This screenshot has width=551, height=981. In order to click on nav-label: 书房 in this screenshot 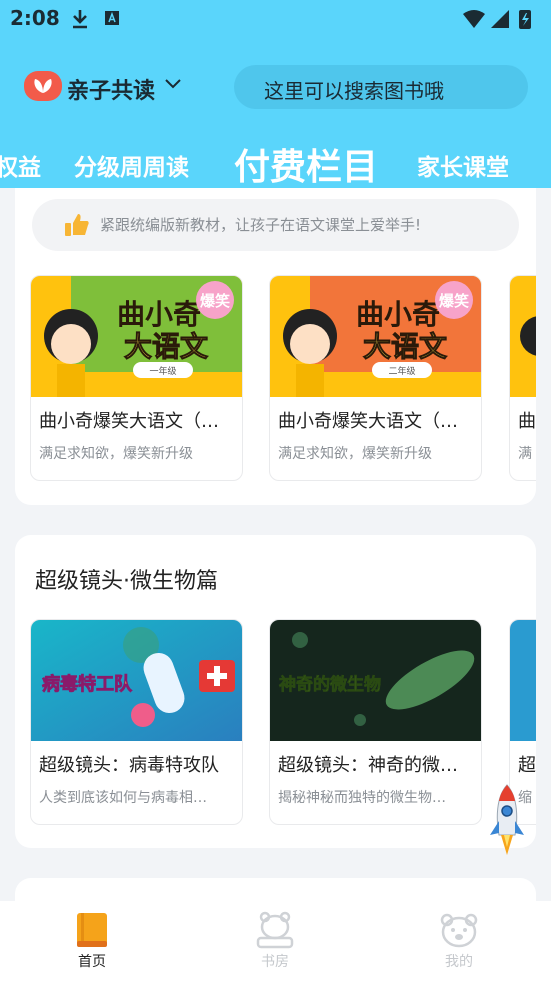, I will do `click(275, 962)`.